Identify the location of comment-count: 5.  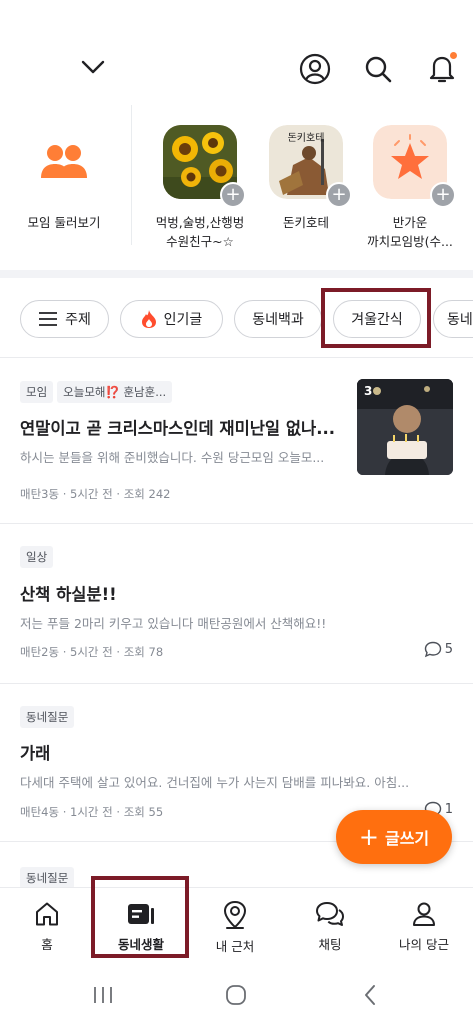
(438, 649).